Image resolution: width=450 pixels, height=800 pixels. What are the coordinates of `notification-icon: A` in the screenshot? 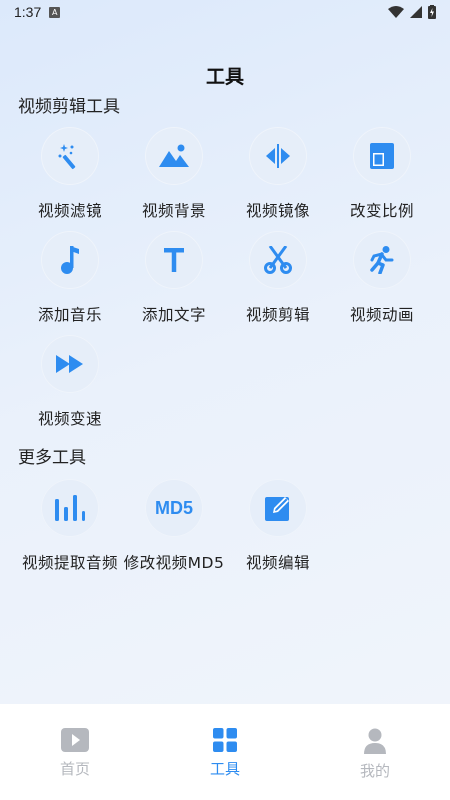 It's located at (55, 12).